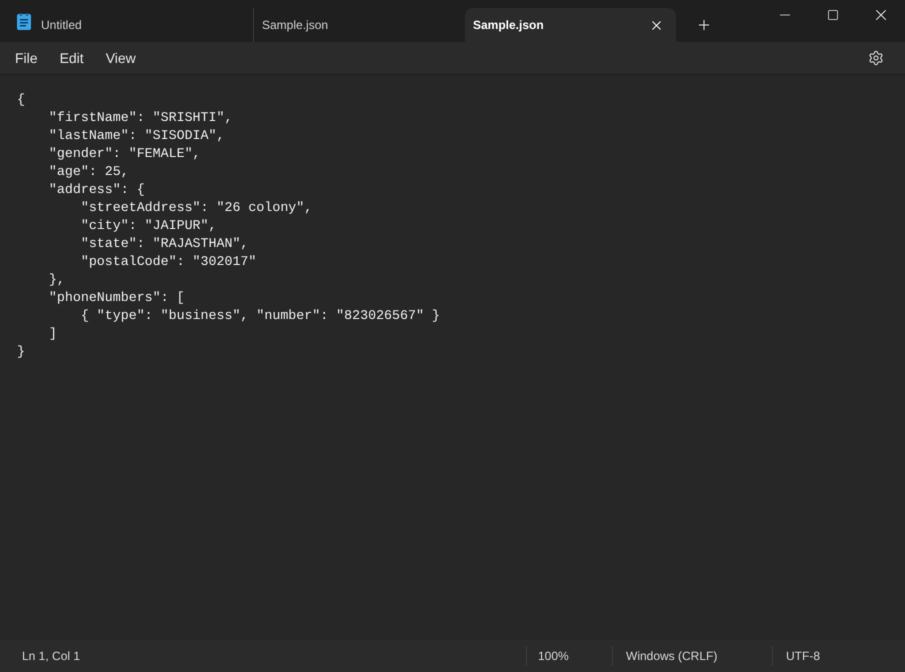  Describe the element at coordinates (21, 100) in the screenshot. I see `code-line: {` at that location.